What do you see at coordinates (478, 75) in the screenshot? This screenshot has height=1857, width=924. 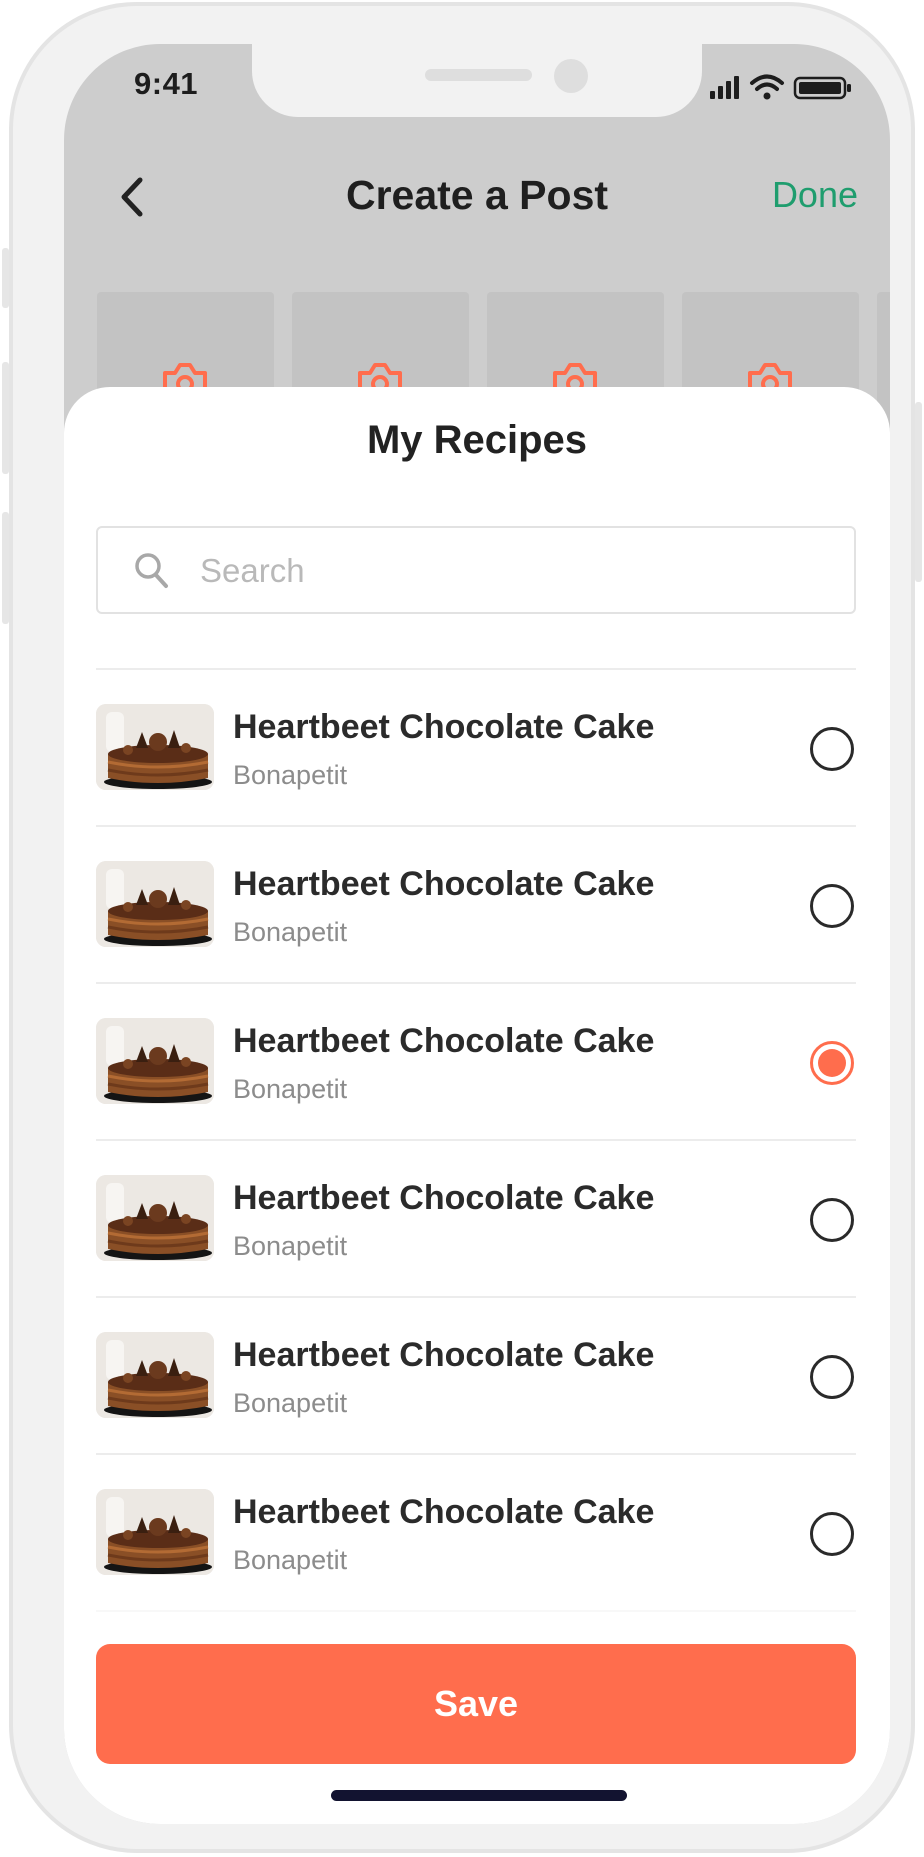 I see `speaker` at bounding box center [478, 75].